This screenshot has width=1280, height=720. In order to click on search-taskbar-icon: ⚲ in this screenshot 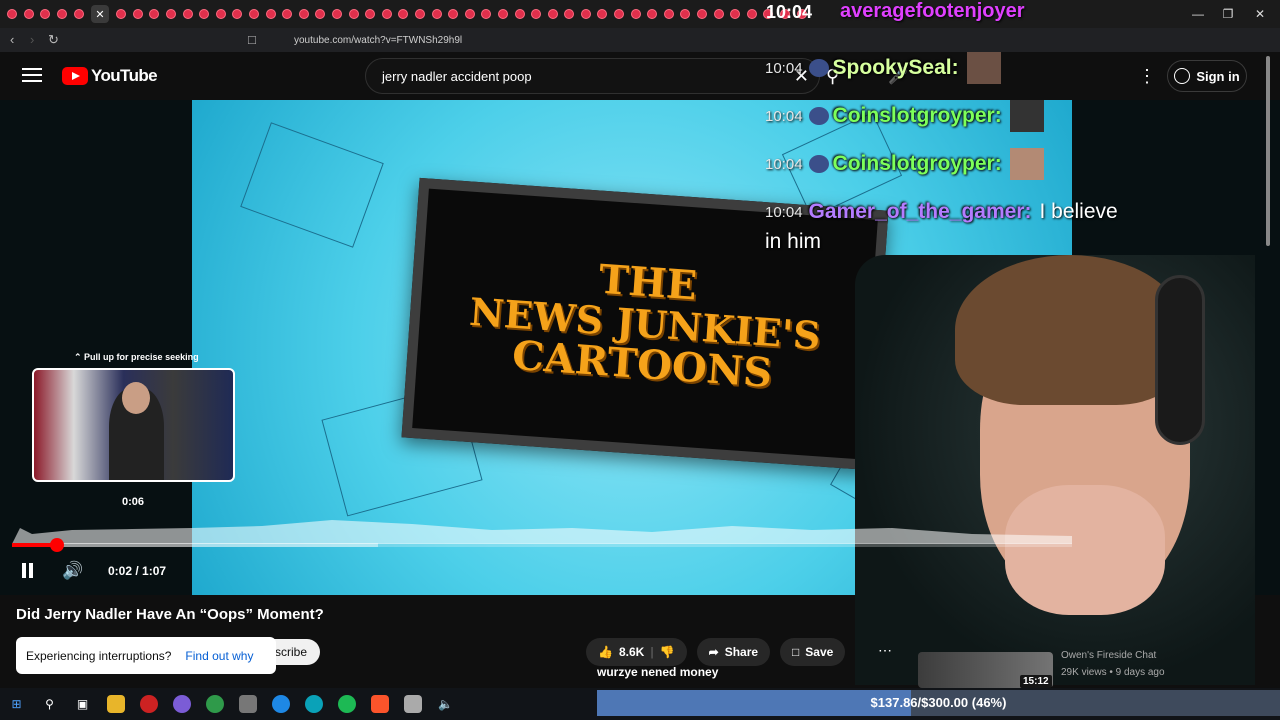, I will do `click(50, 704)`.